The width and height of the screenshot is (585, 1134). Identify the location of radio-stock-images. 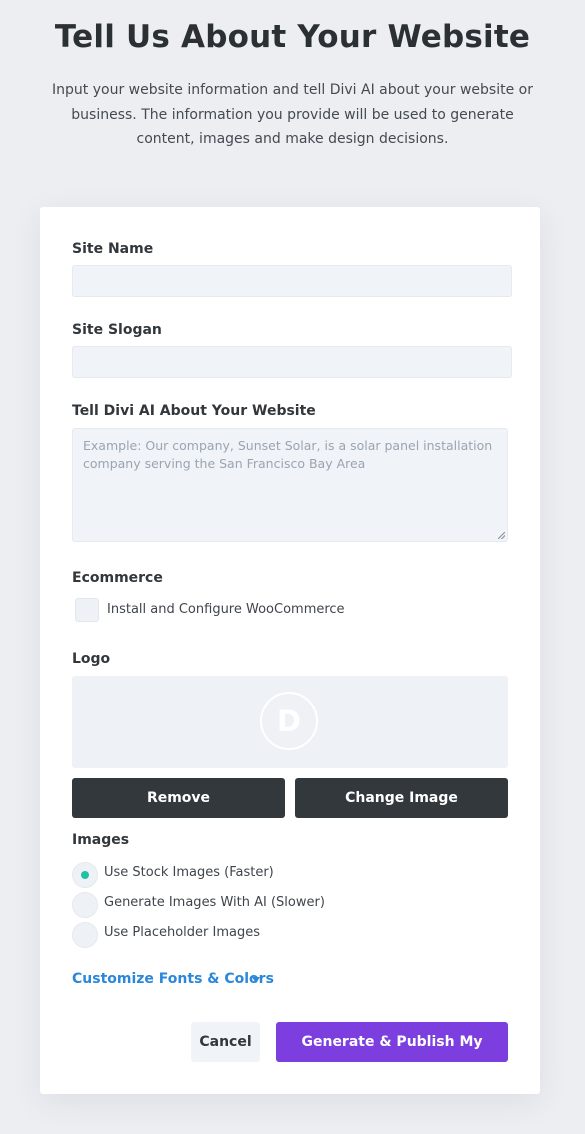
(85, 875).